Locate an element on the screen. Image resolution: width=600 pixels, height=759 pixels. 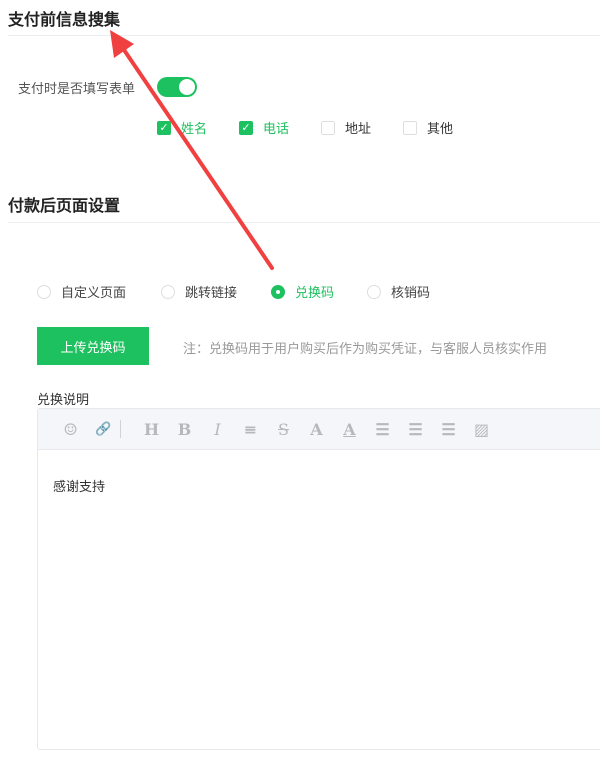
strikethrough-icon: S is located at coordinates (283, 429).